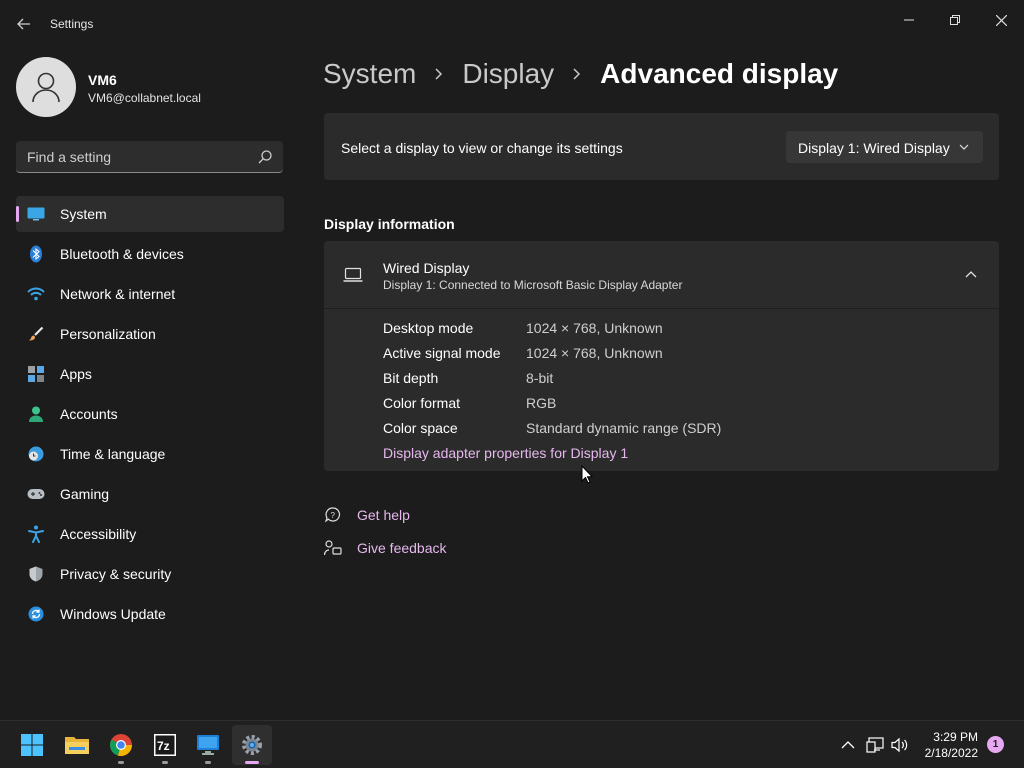 This screenshot has height=768, width=1024. What do you see at coordinates (150, 534) in the screenshot?
I see `sidebar-item-accessibility: Accessibility` at bounding box center [150, 534].